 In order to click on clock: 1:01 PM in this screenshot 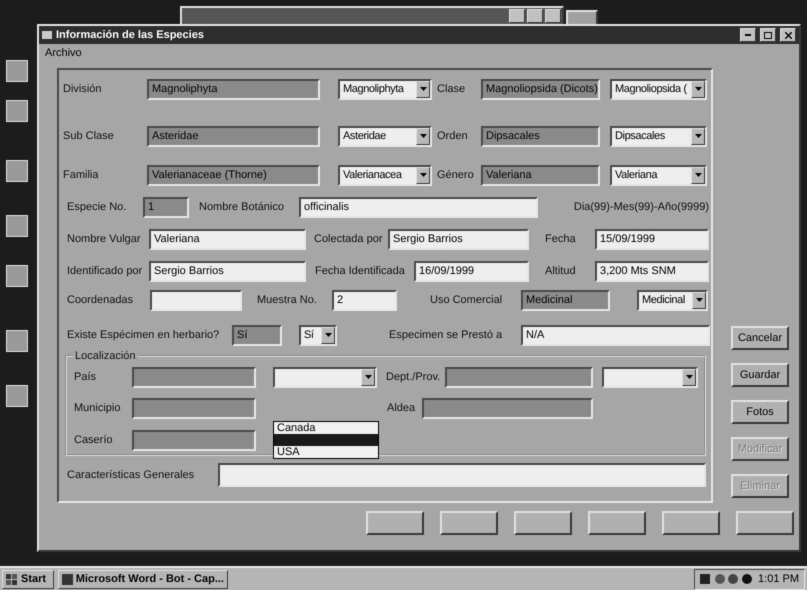, I will do `click(778, 579)`.